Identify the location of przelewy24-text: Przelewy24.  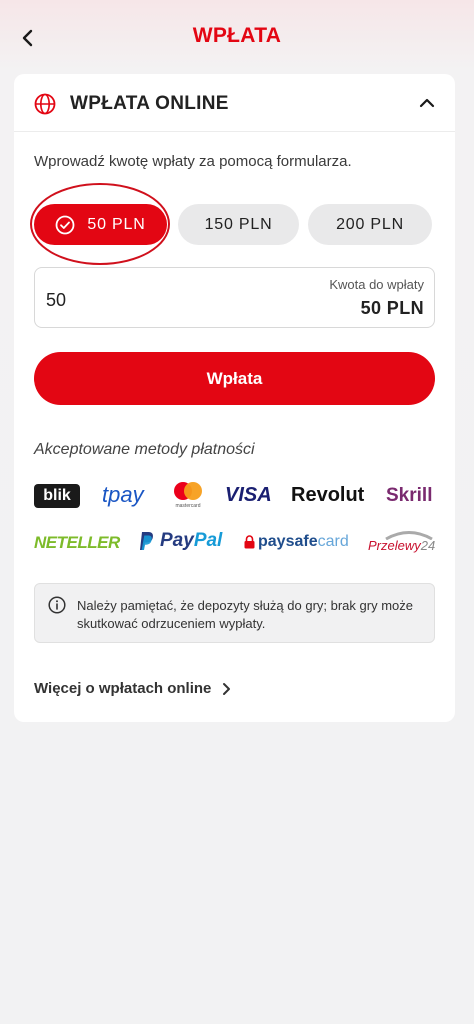
(401, 545).